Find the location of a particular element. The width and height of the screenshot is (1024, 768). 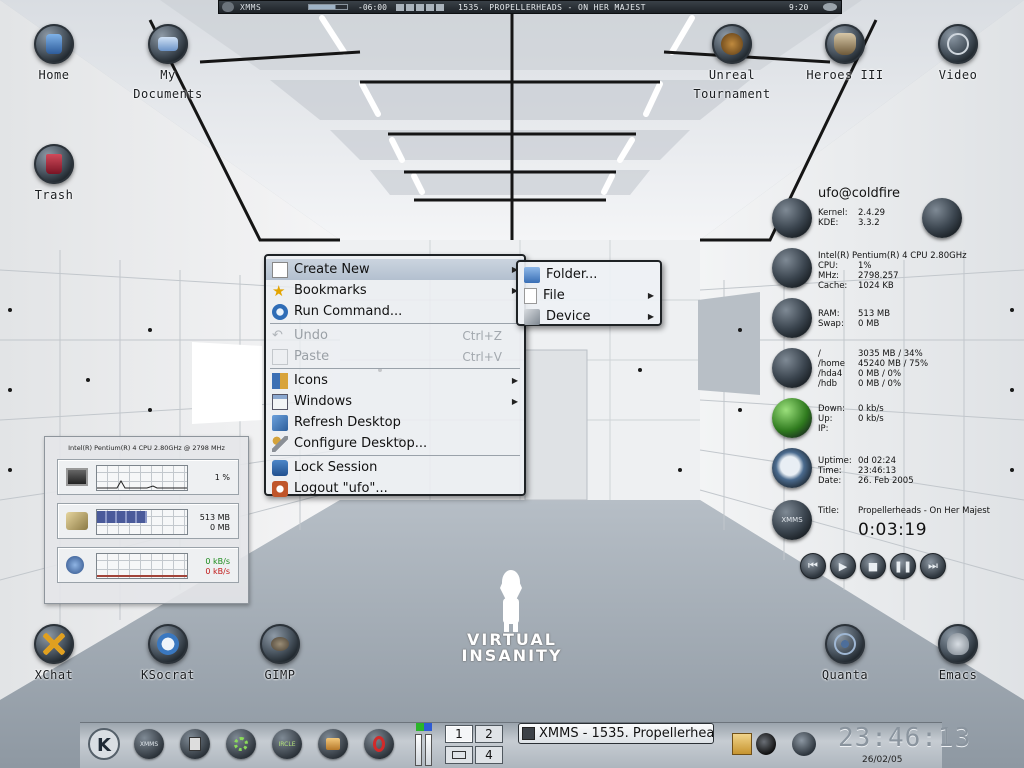

kde-logo-icon: K is located at coordinates (104, 745).